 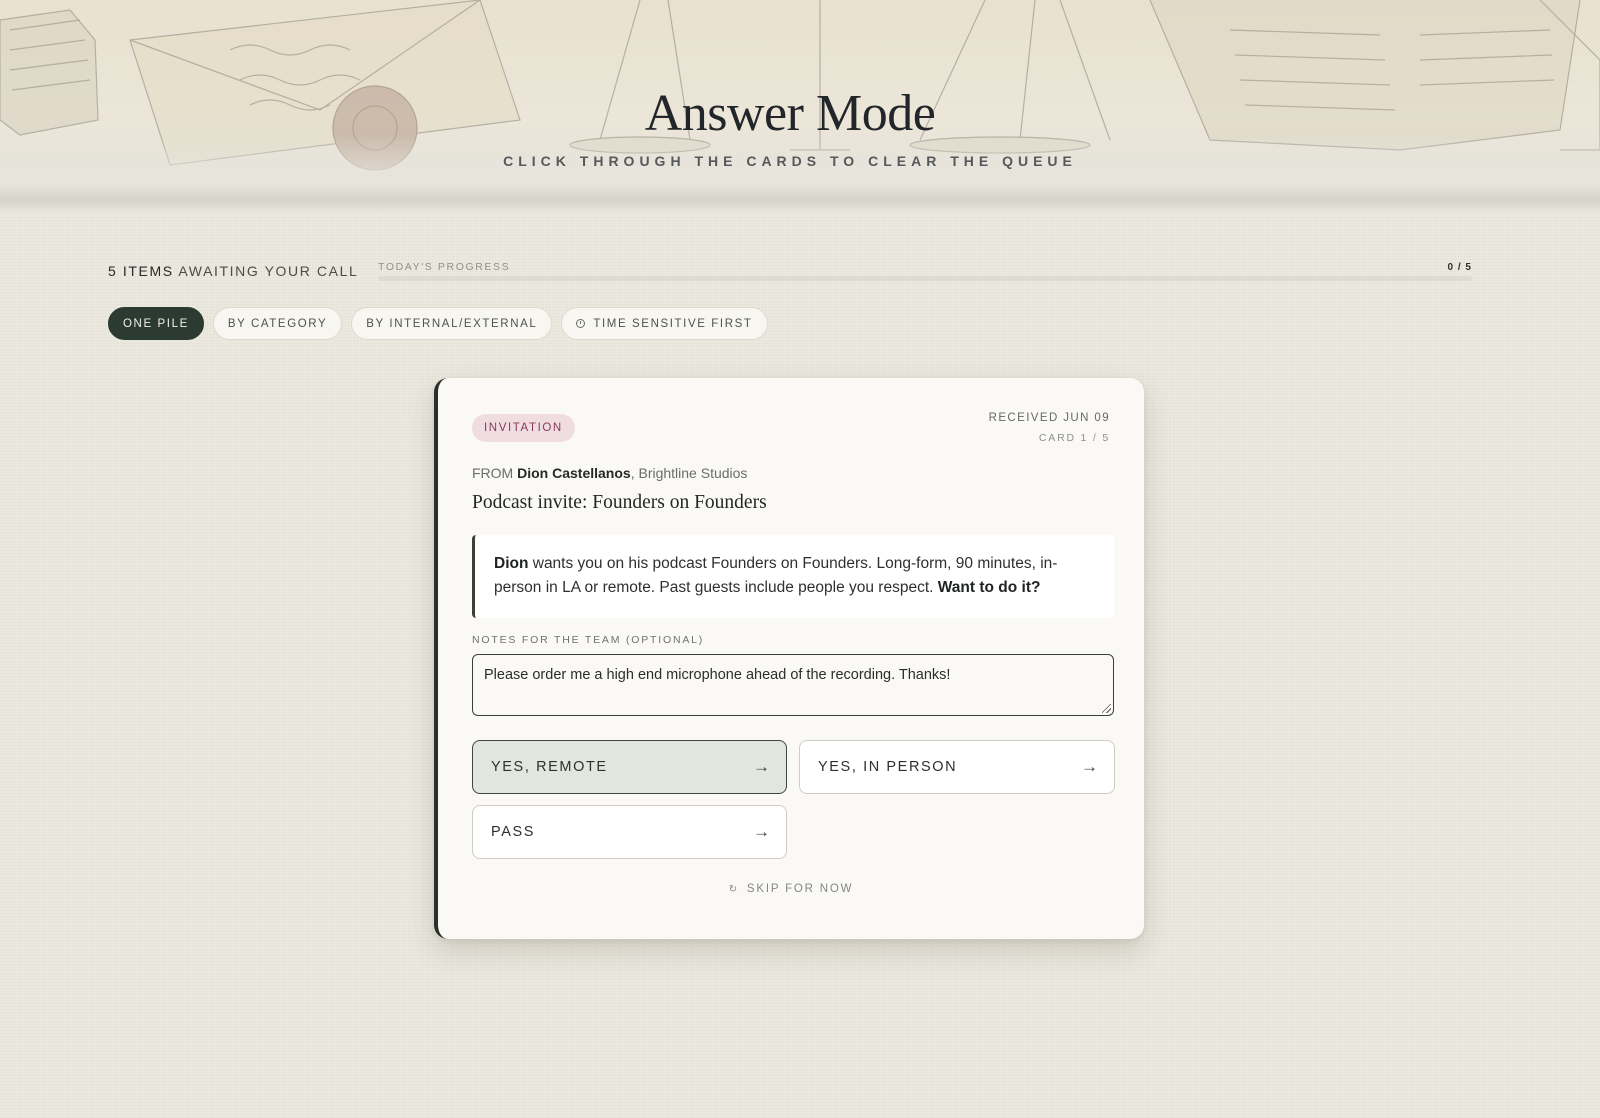 I want to click on progress-label: TODAY'S PROGRESS, so click(x=444, y=267).